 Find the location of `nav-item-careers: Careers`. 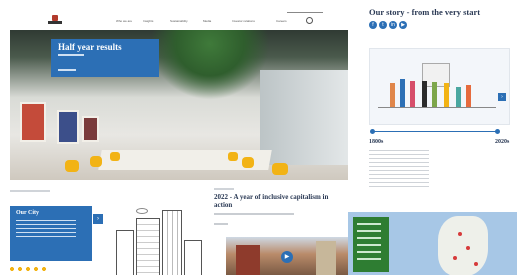

nav-item-careers: Careers is located at coordinates (281, 21).